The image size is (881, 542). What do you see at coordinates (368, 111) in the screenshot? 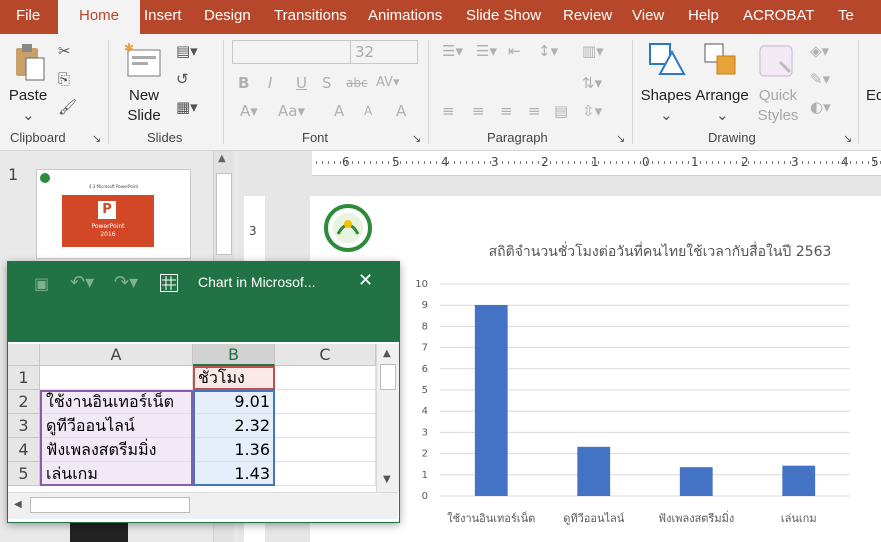
I see `shrink-font-icon: A` at bounding box center [368, 111].